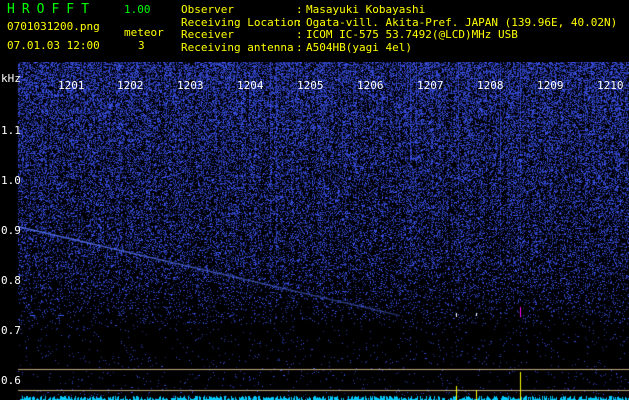 This screenshot has height=400, width=629. What do you see at coordinates (130, 85) in the screenshot?
I see `x-tick-label: 1202` at bounding box center [130, 85].